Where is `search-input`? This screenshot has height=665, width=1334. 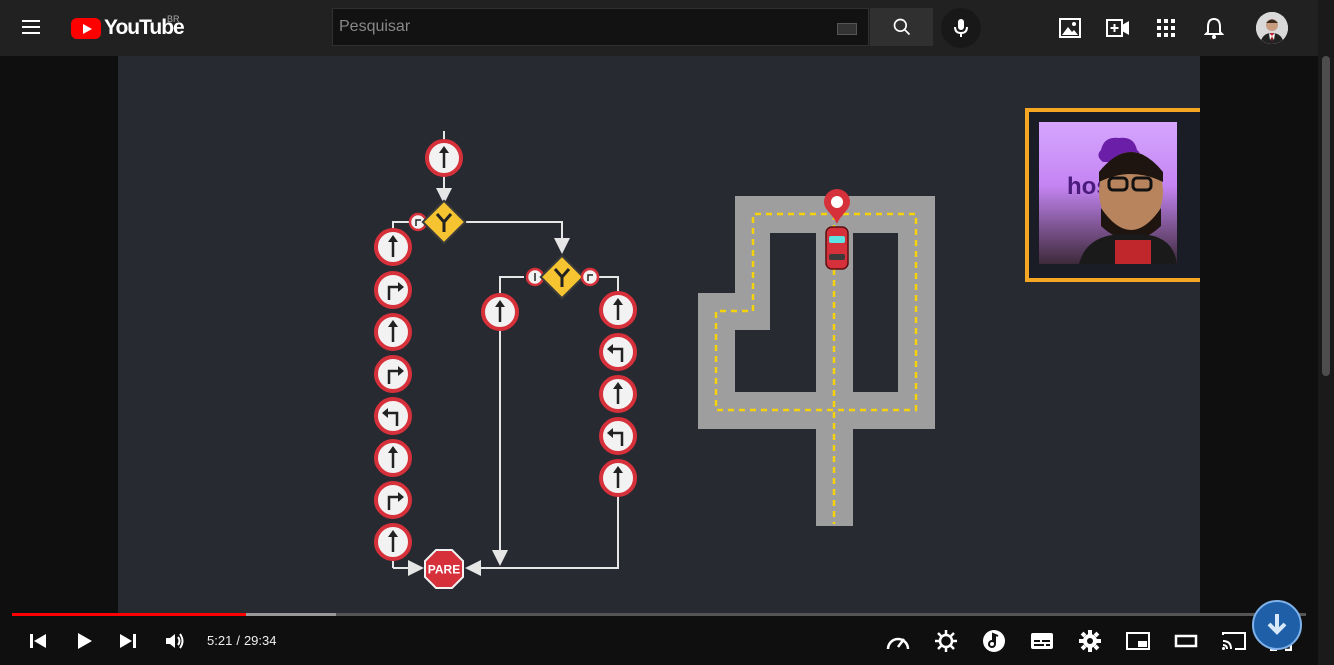
search-input is located at coordinates (600, 27).